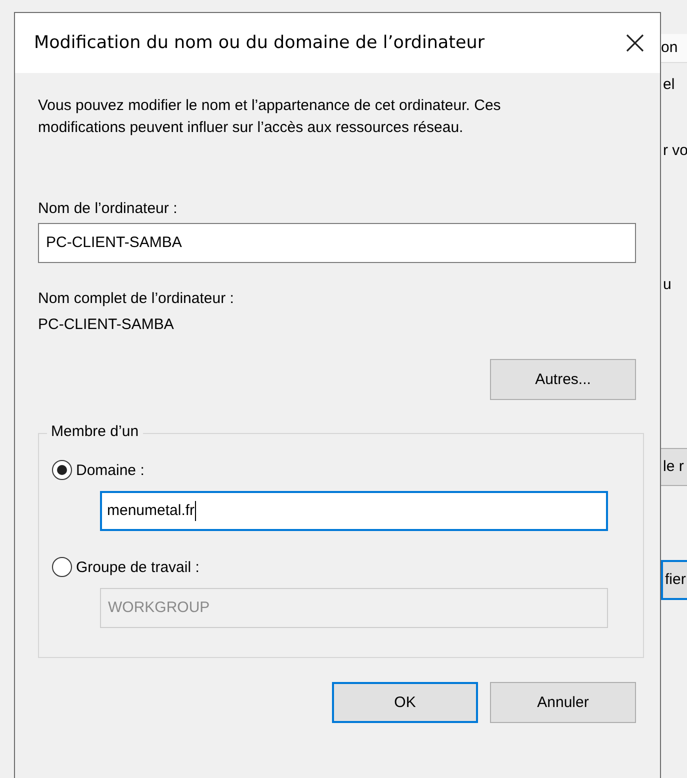 The image size is (687, 778). What do you see at coordinates (270, 117) in the screenshot?
I see `description-text: Vous pouvez modifier le nom et l’appartenance de cet ordinateur. Ces modifications peuvent influer sur l’accès aux ressources réseau.` at bounding box center [270, 117].